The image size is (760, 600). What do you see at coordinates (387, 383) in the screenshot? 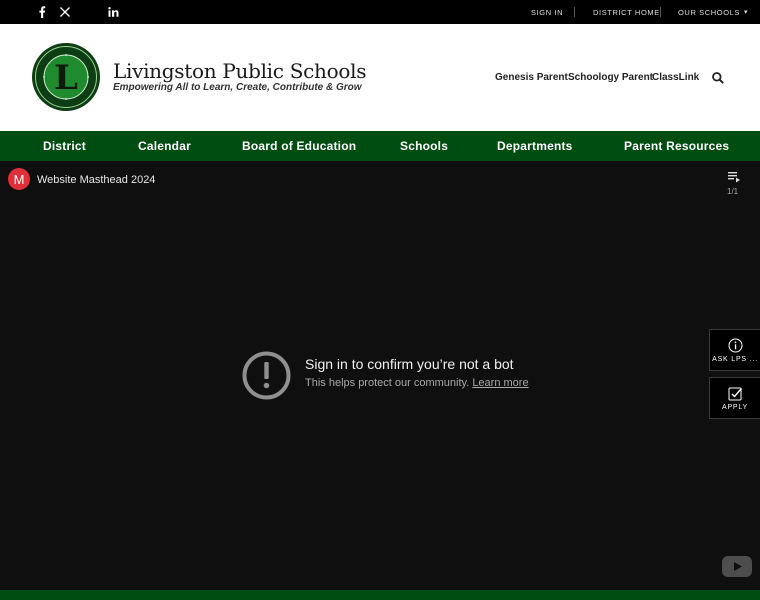
I see `signin-message-text: This helps protect our community.` at bounding box center [387, 383].